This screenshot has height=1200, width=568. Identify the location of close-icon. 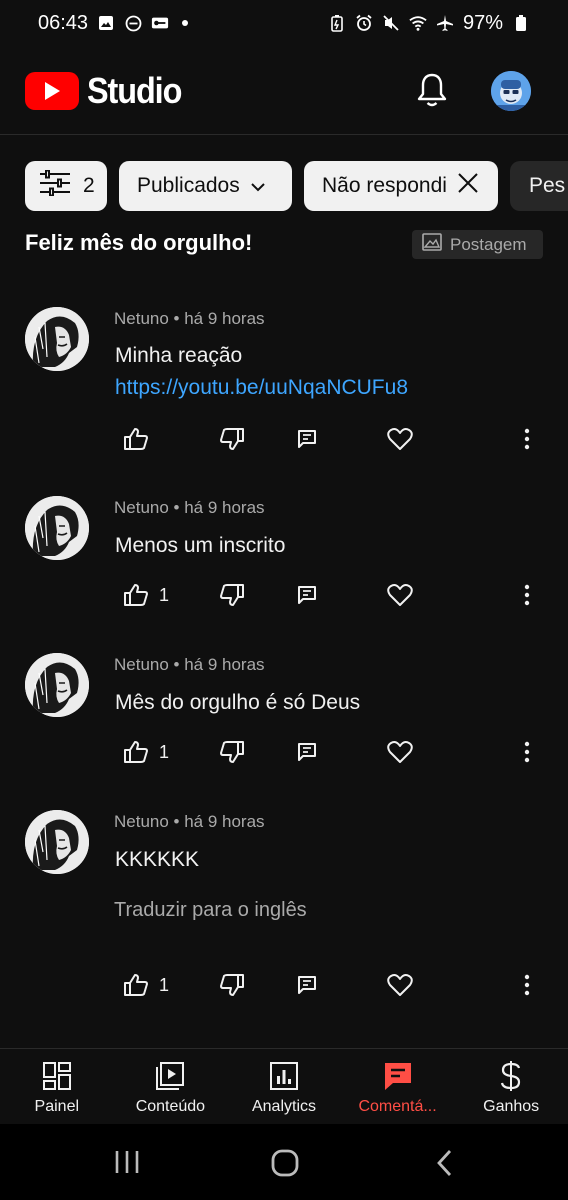
(468, 186).